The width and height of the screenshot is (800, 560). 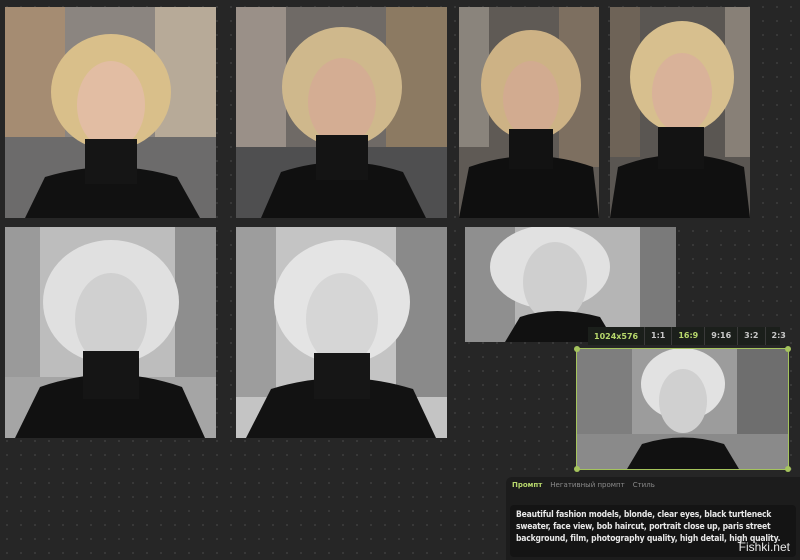 What do you see at coordinates (657, 336) in the screenshot?
I see `ratio-option-1-1: 1:1` at bounding box center [657, 336].